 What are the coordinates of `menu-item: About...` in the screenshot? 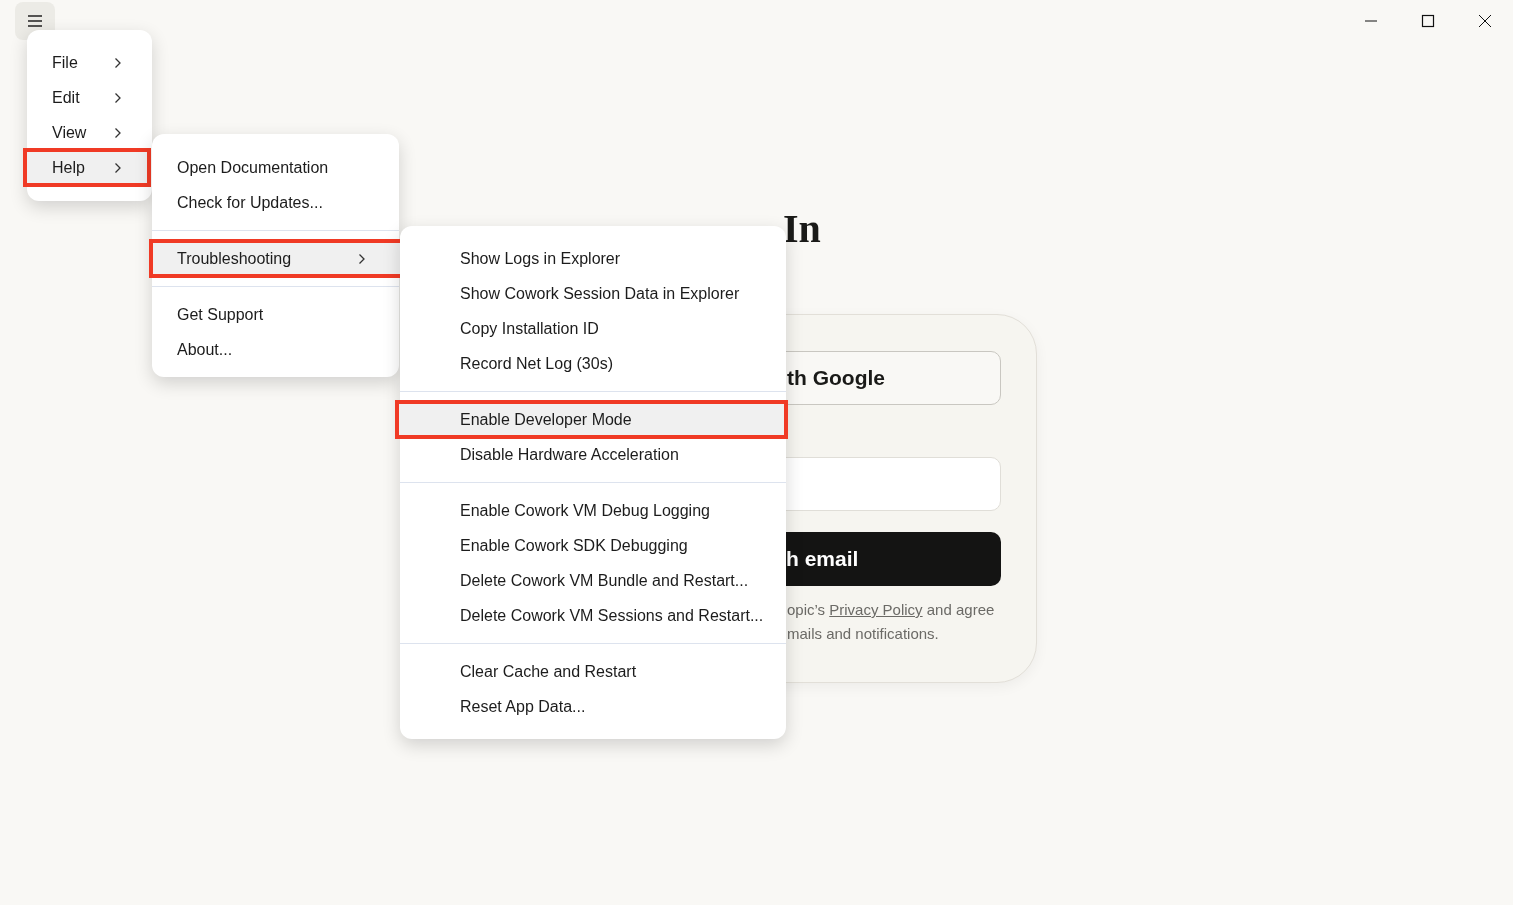 It's located at (275, 349).